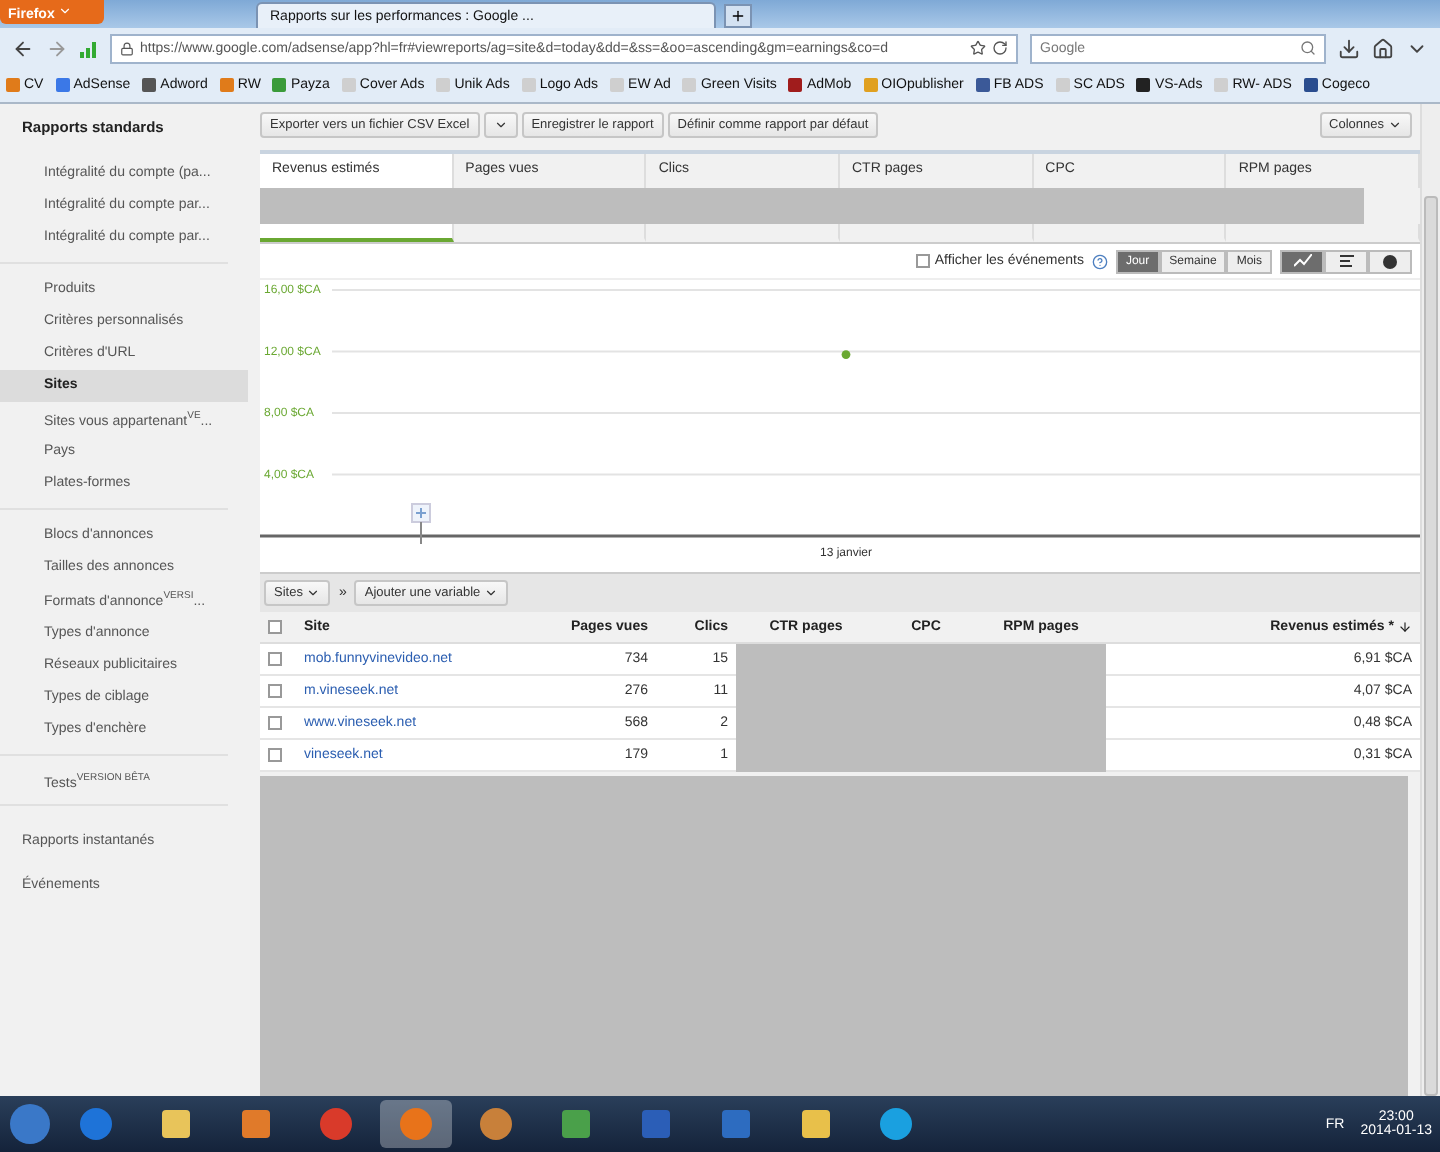 The width and height of the screenshot is (1440, 1152). Describe the element at coordinates (978, 48) in the screenshot. I see `bookmark-star-icon` at that location.